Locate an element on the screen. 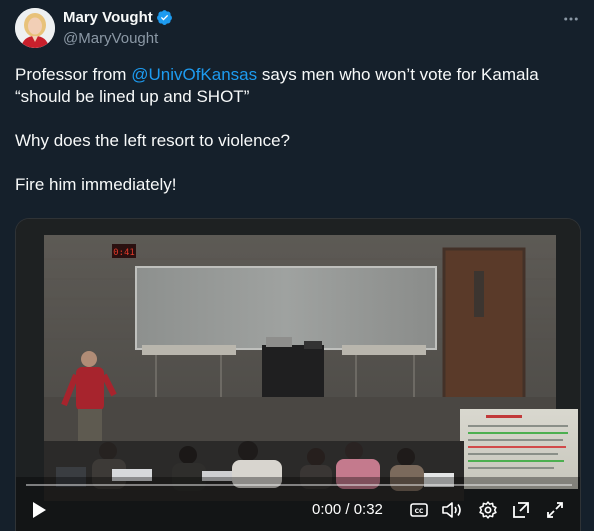  tweet-line-2: “should be lined up and SHOT” is located at coordinates (132, 96).